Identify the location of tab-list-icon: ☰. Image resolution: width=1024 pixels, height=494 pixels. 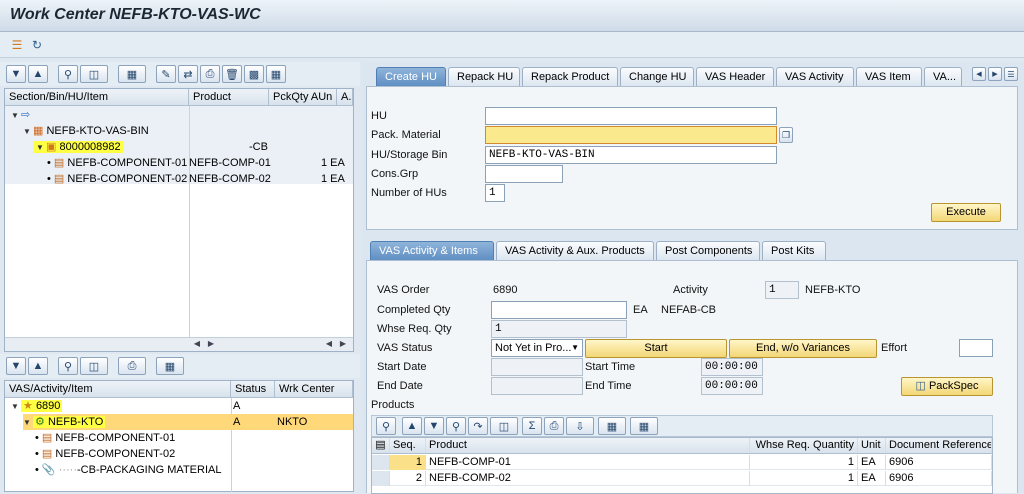
(1011, 74).